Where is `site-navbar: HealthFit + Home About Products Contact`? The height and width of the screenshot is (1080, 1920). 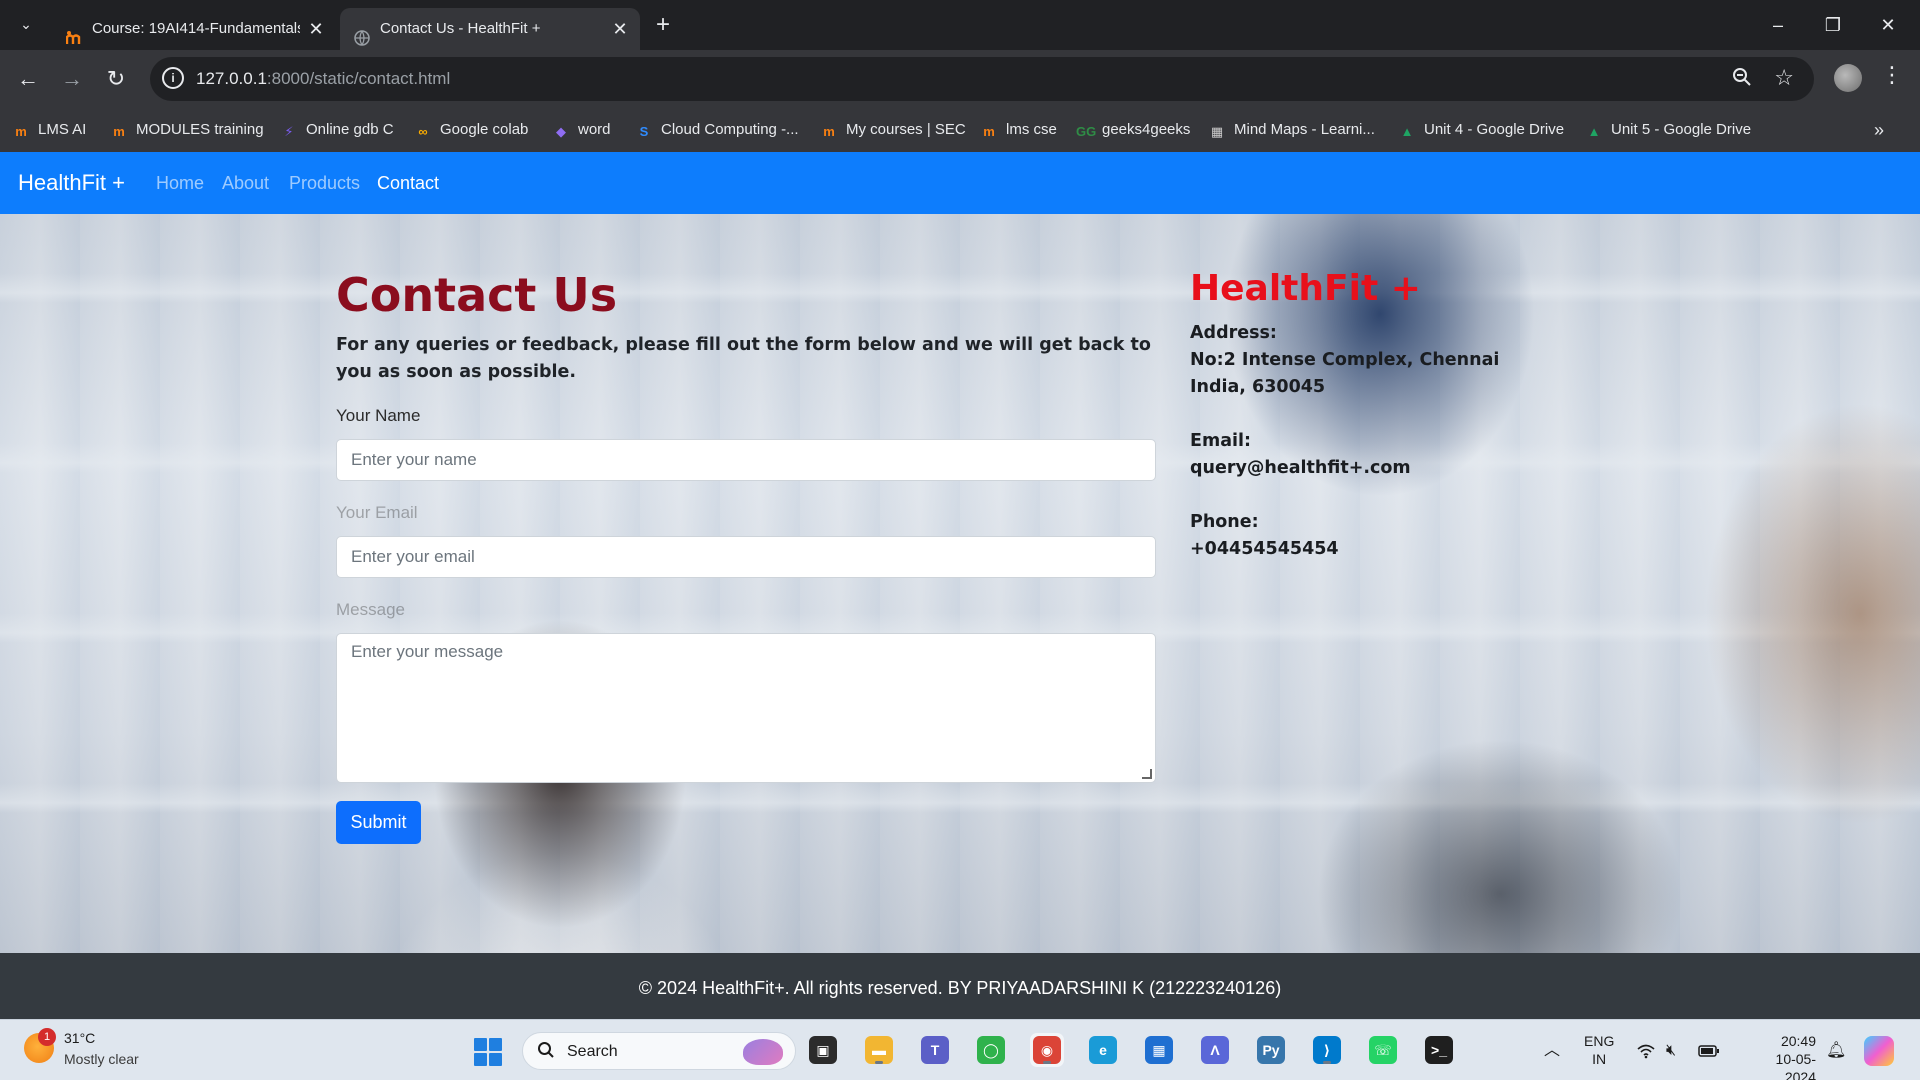
site-navbar: HealthFit + Home About Products Contact is located at coordinates (960, 183).